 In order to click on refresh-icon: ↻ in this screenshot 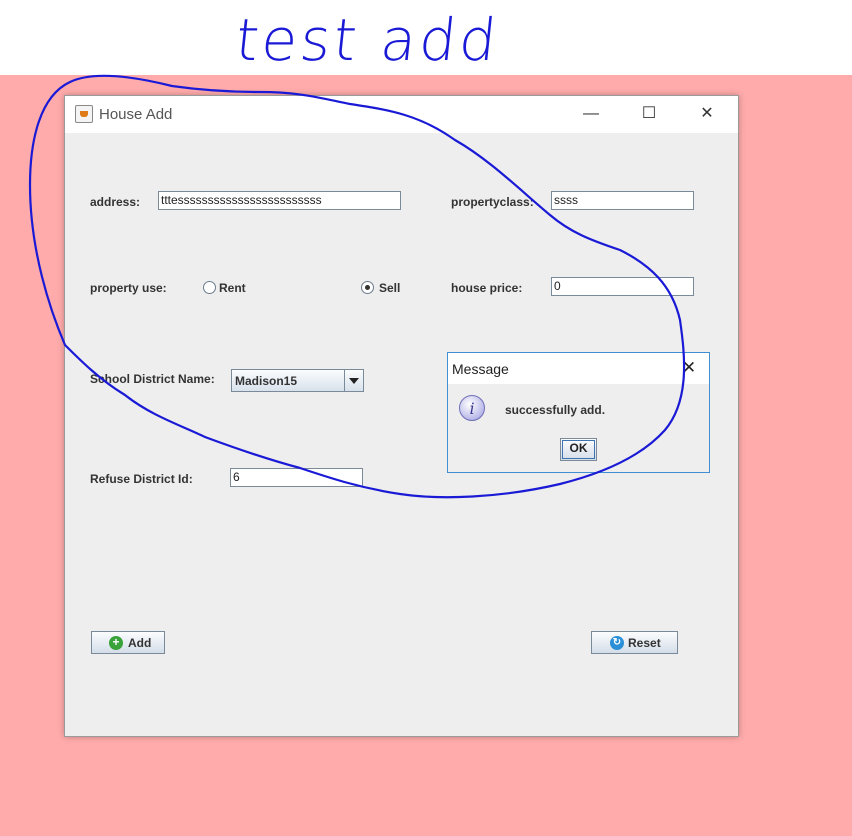, I will do `click(617, 643)`.